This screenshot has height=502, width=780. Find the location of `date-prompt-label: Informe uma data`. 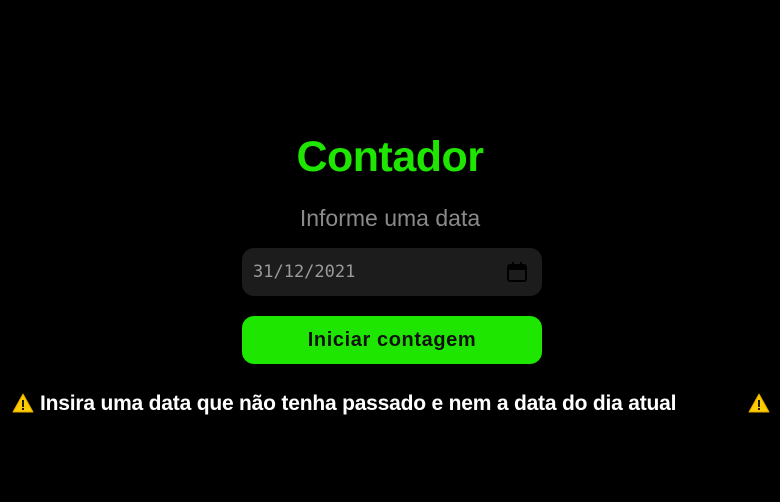

date-prompt-label: Informe uma data is located at coordinates (390, 218).